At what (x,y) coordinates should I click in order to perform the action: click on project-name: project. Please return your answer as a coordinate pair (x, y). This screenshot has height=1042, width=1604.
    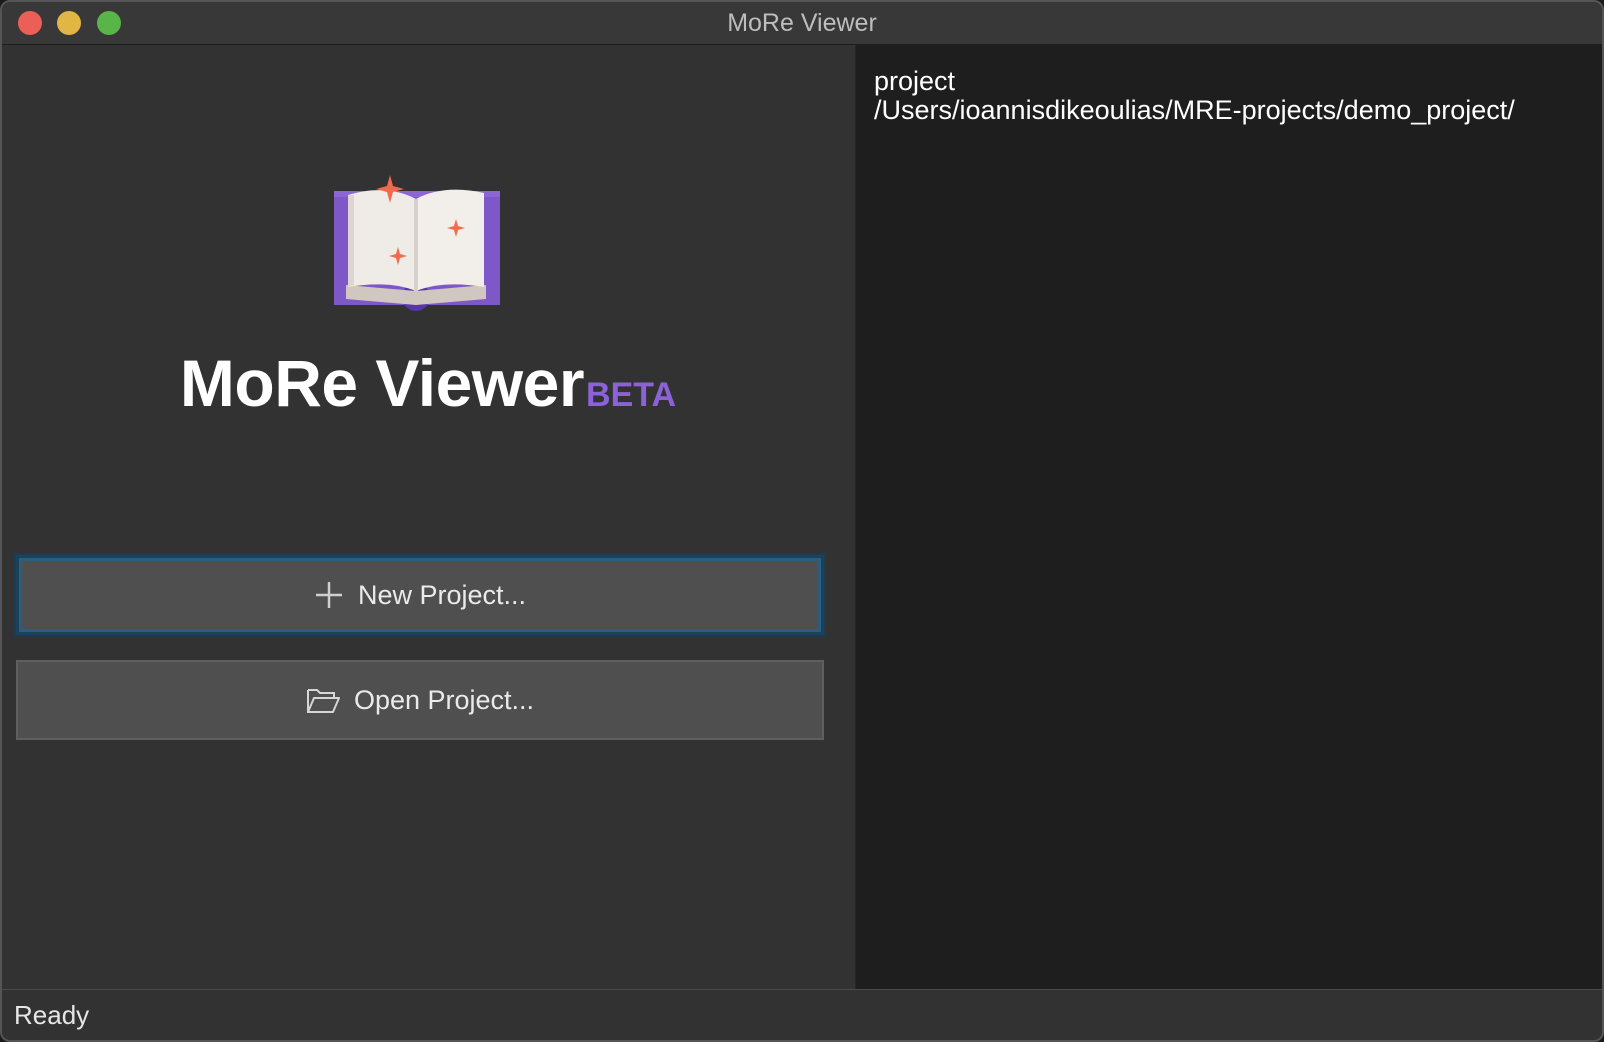
    Looking at the image, I should click on (915, 81).